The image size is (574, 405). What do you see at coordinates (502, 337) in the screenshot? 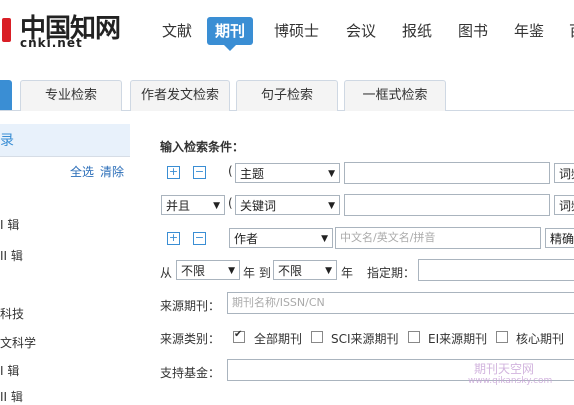
I see `checkbox-core` at bounding box center [502, 337].